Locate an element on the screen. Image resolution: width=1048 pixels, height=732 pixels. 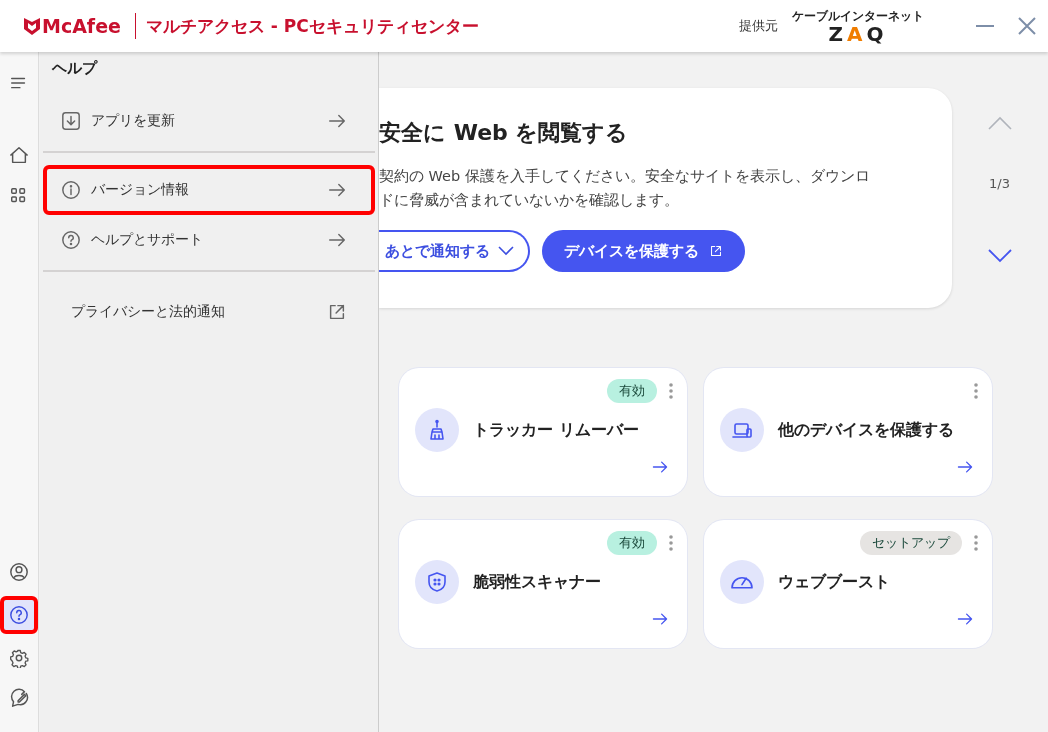
help-button is located at coordinates (19, 615).